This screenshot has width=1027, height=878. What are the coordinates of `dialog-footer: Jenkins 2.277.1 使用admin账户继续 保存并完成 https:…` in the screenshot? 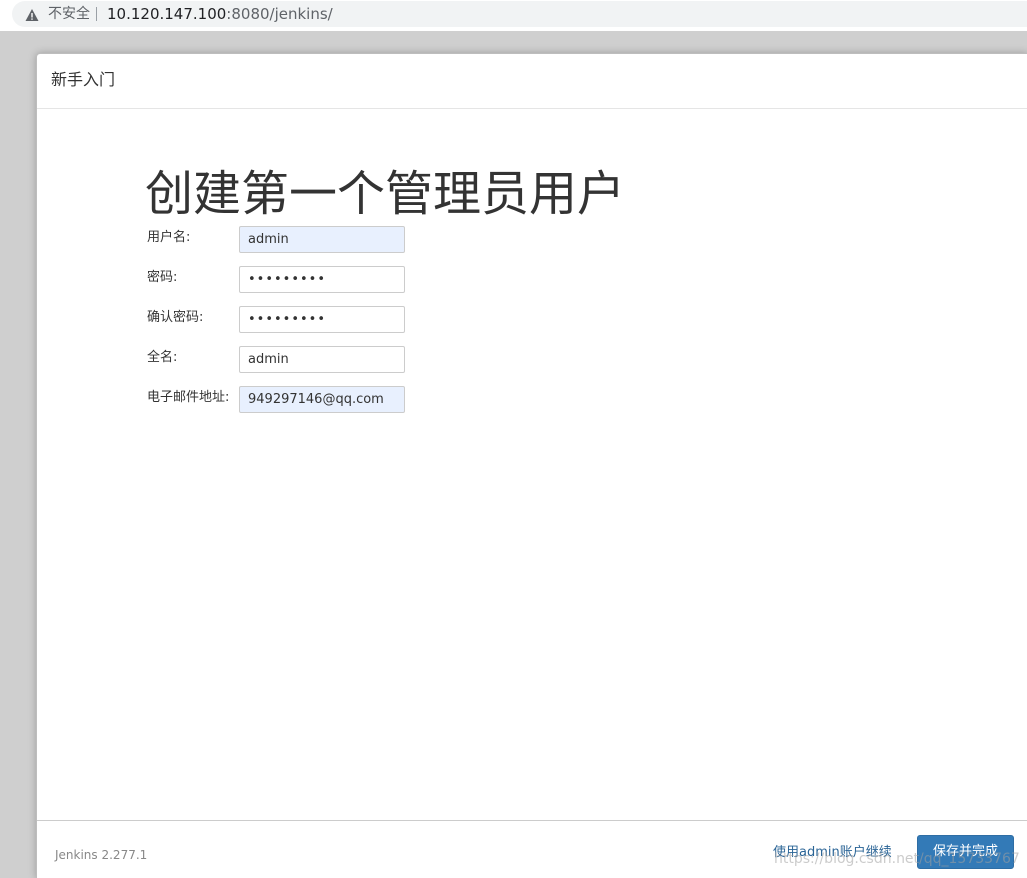 It's located at (532, 849).